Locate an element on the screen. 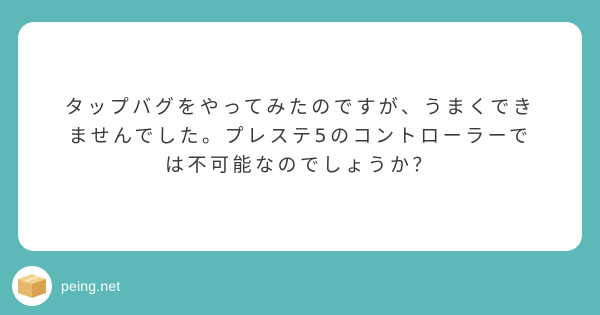 Image resolution: width=600 pixels, height=315 pixels. box-icon is located at coordinates (32, 286).